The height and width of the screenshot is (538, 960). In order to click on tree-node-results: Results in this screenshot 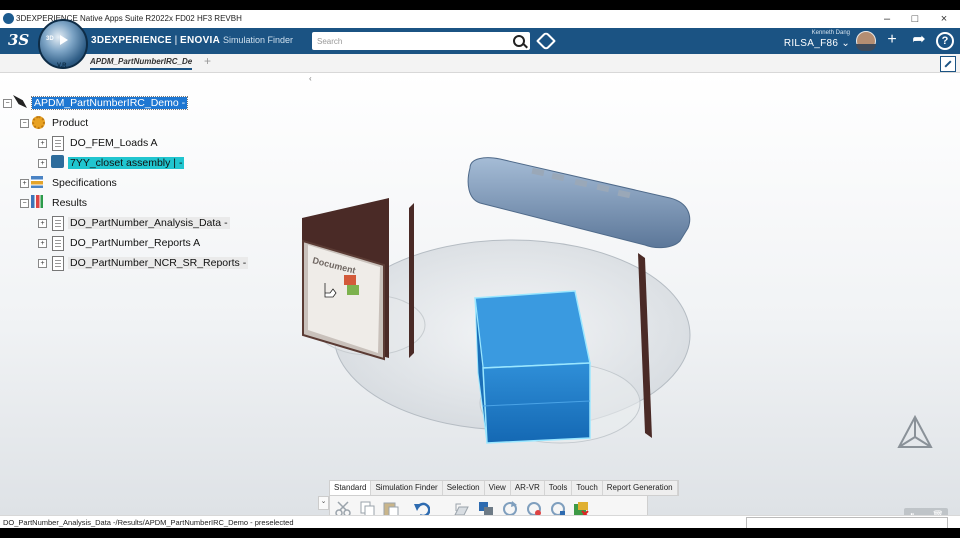, I will do `click(69, 203)`.